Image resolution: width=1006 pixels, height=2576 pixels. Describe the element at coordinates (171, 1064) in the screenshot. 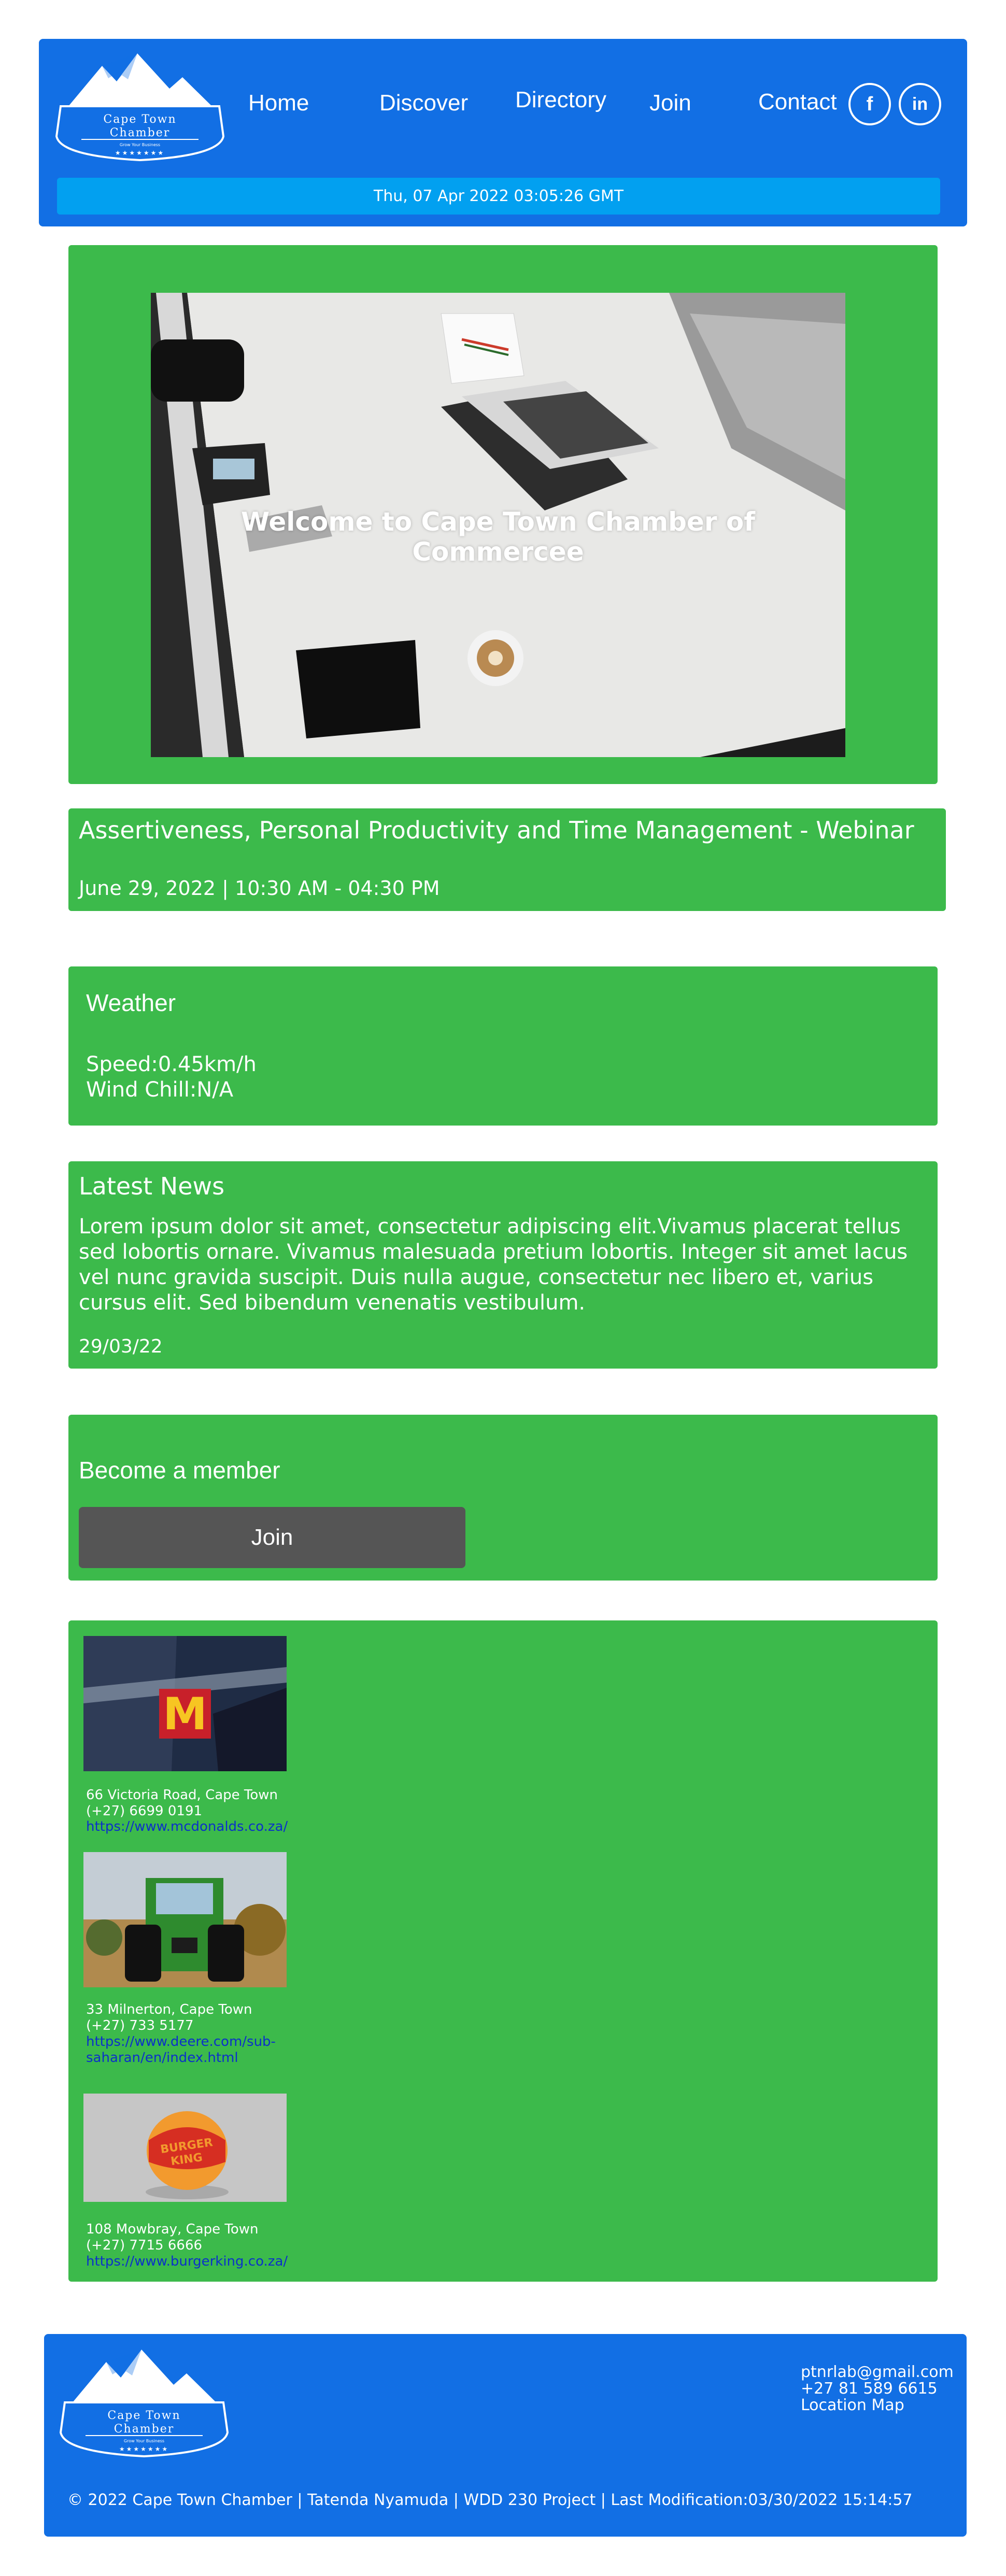

I see `weather-speed: Speed:0.45km/h` at that location.